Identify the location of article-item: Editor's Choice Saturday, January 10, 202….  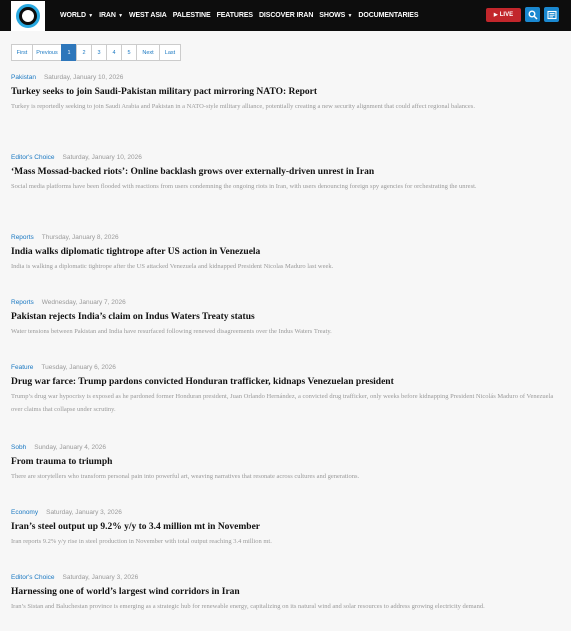
(286, 173).